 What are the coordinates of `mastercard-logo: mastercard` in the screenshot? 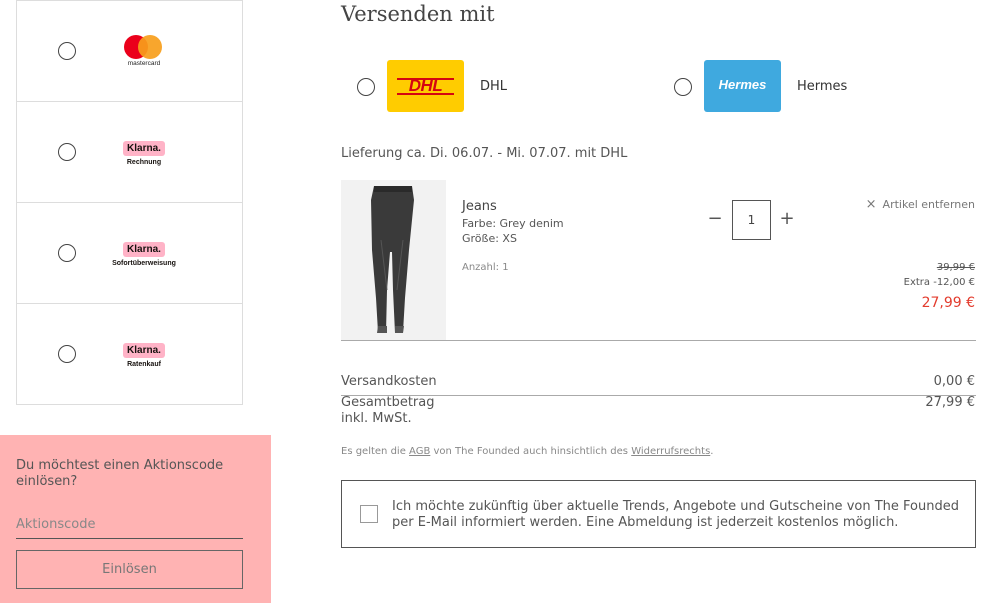 It's located at (144, 52).